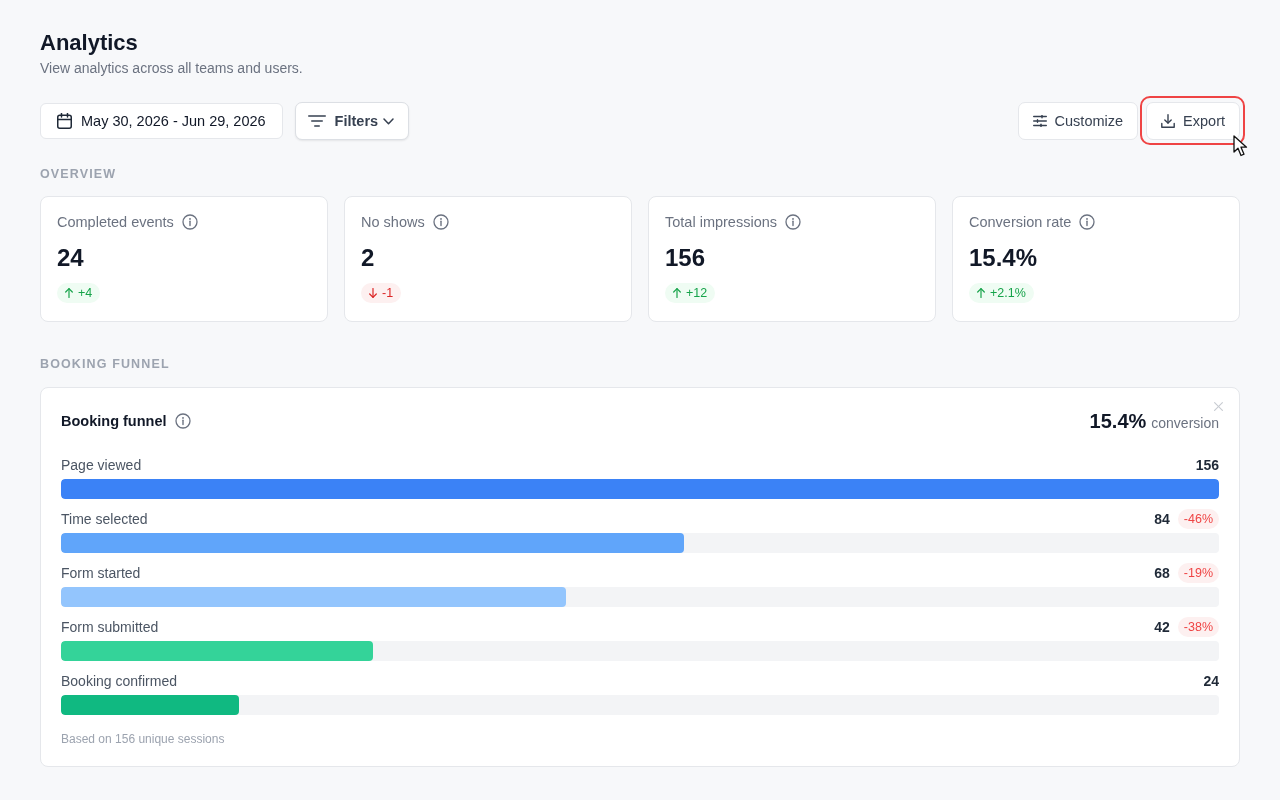 The height and width of the screenshot is (800, 1280). Describe the element at coordinates (1207, 465) in the screenshot. I see `step-count: 156` at that location.